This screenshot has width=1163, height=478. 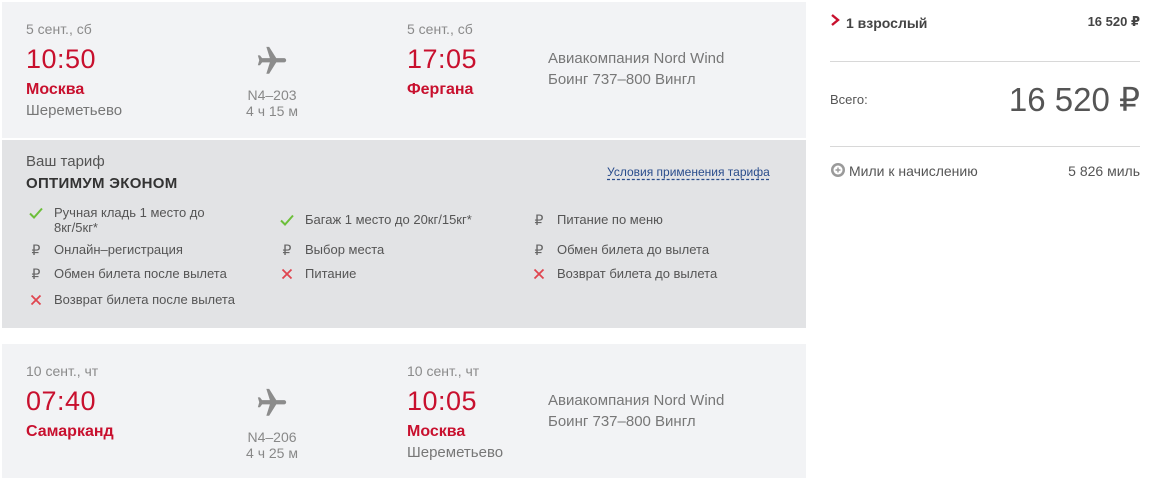 What do you see at coordinates (131, 300) in the screenshot?
I see `fare-feature-refund-after: Возврат билета после вылета` at bounding box center [131, 300].